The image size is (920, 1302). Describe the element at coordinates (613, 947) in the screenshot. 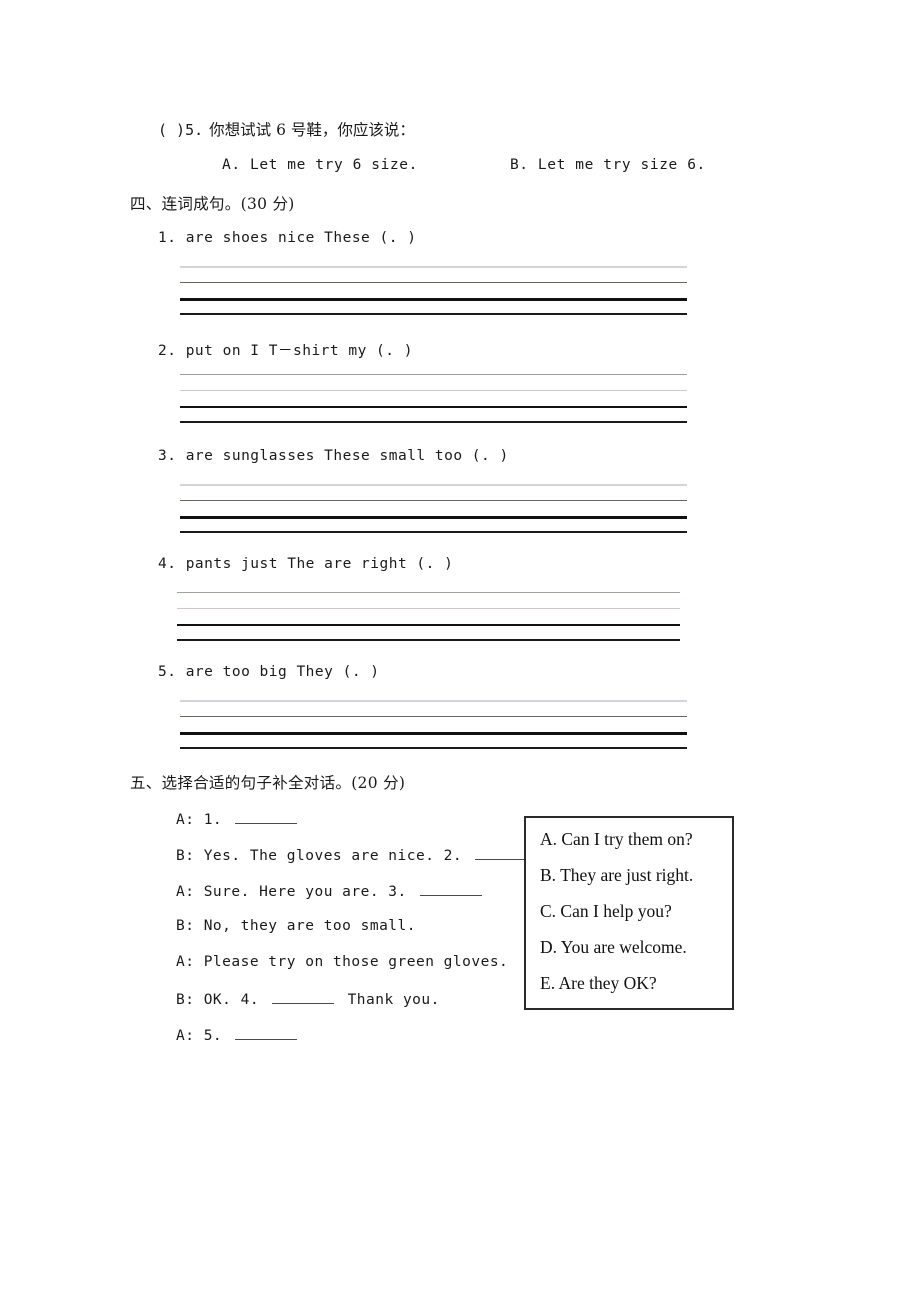

I see `choice-option-d: D. You are welcome.` at that location.